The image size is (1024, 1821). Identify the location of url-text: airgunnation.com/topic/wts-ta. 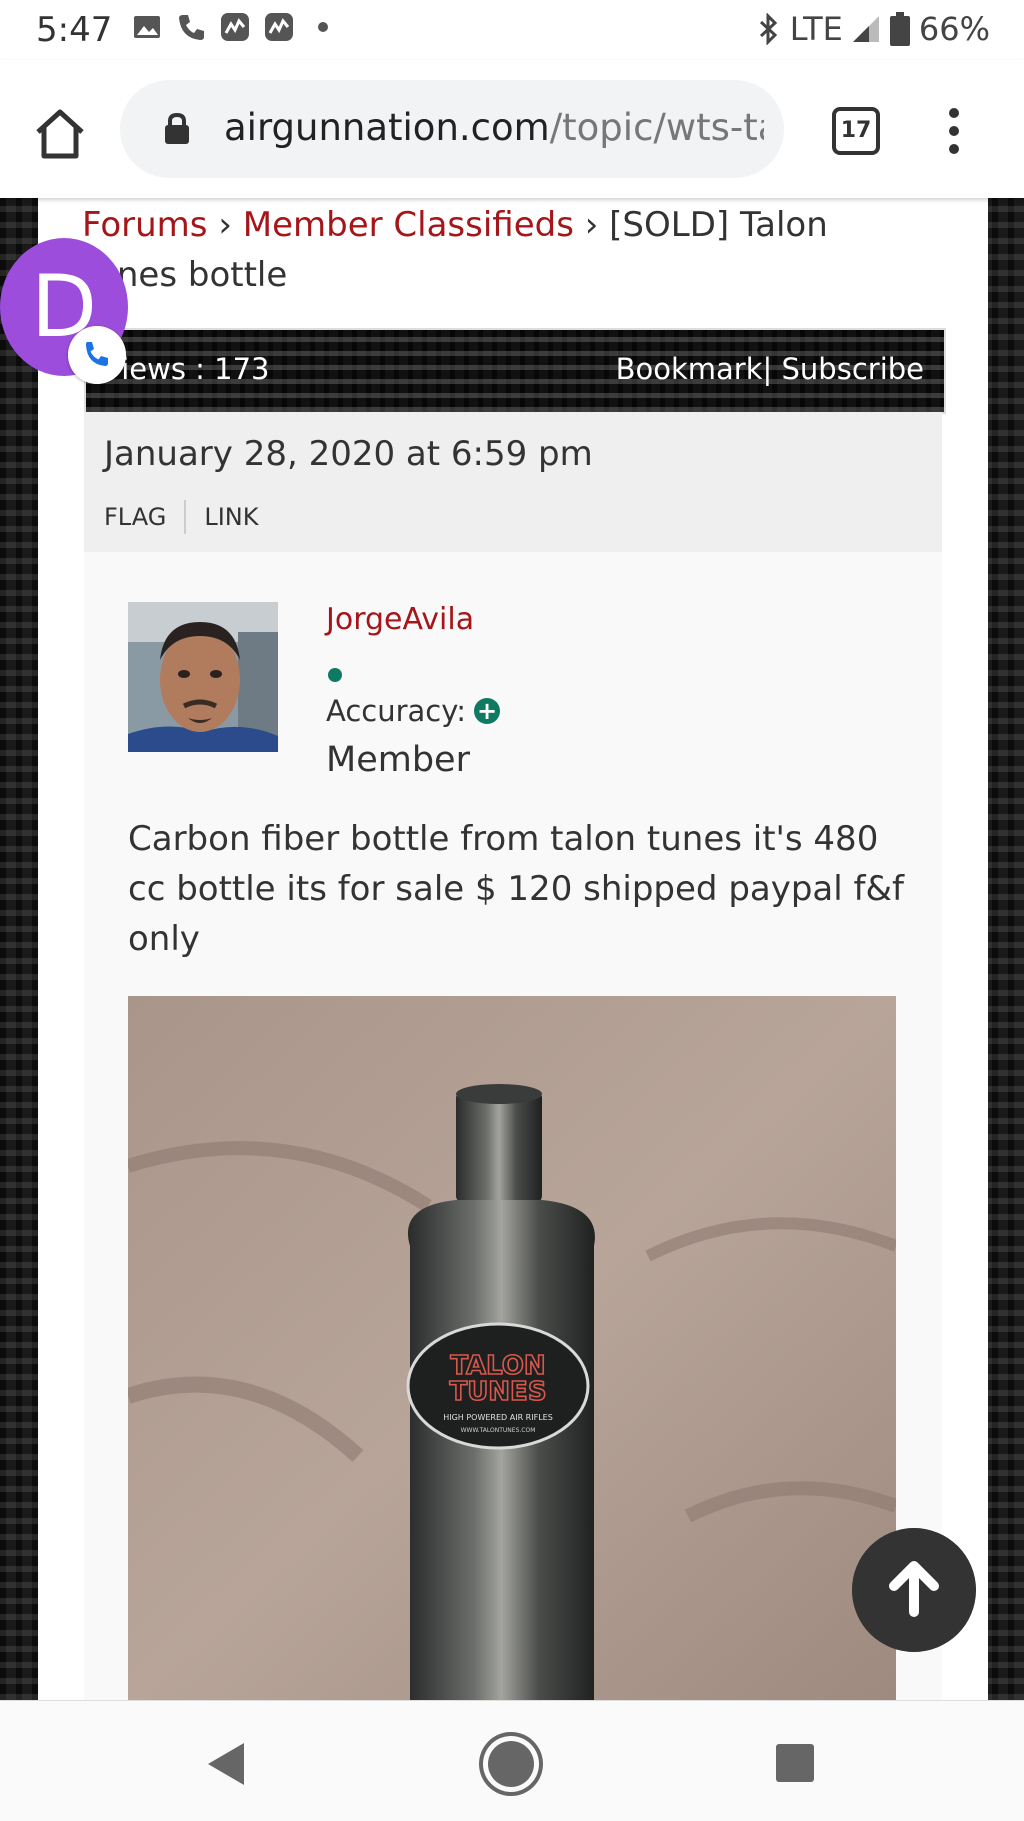
(494, 127).